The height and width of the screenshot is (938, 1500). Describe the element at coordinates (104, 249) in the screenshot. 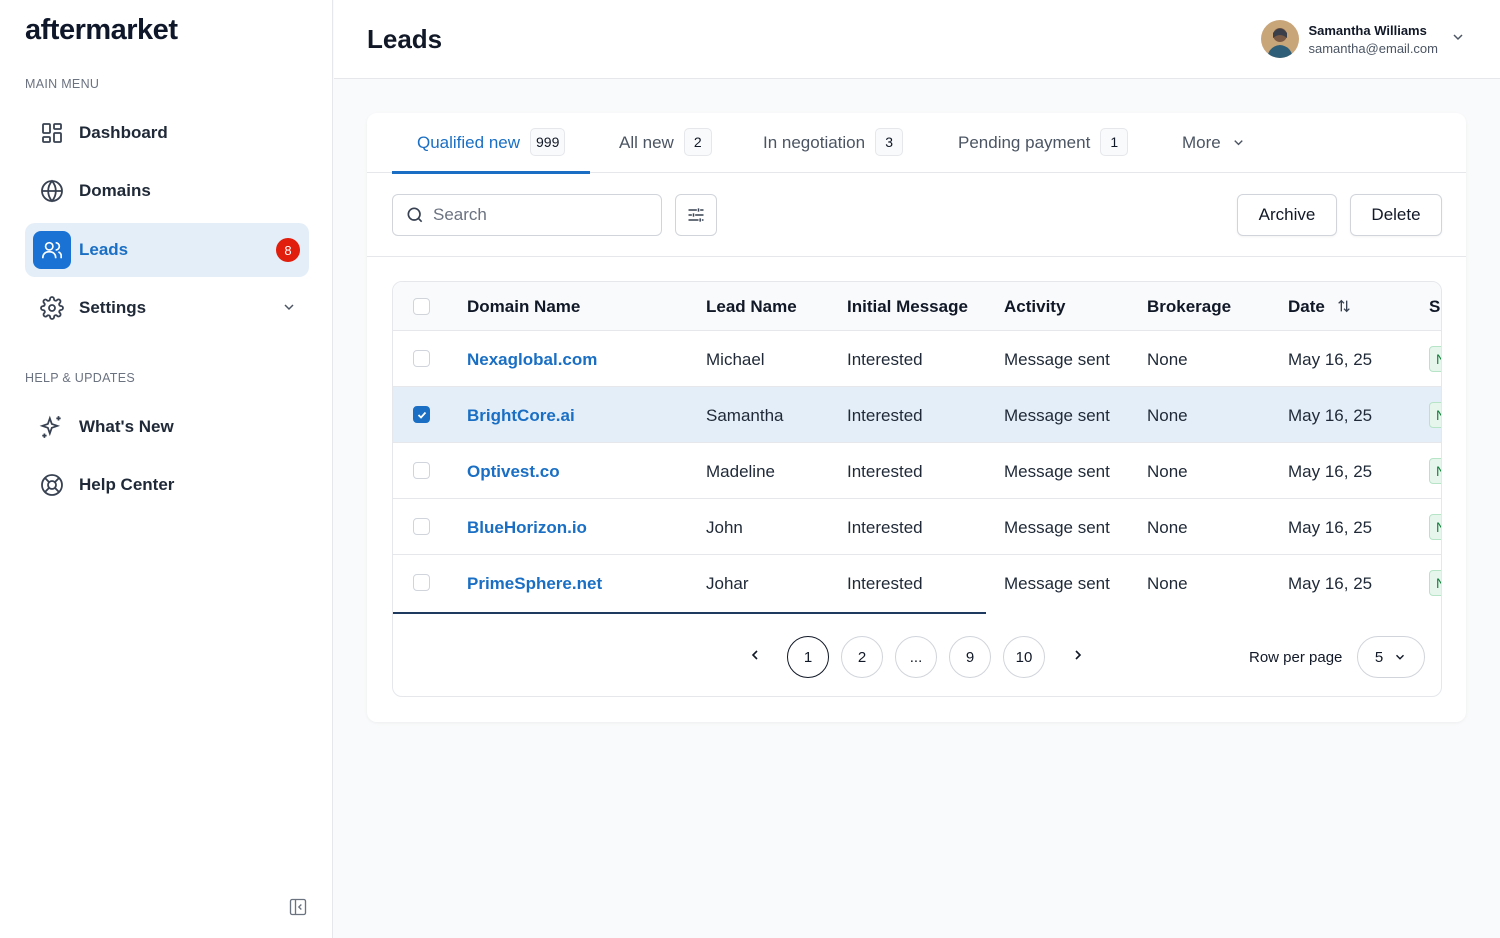

I see `sidebar-item-label: Leads` at that location.